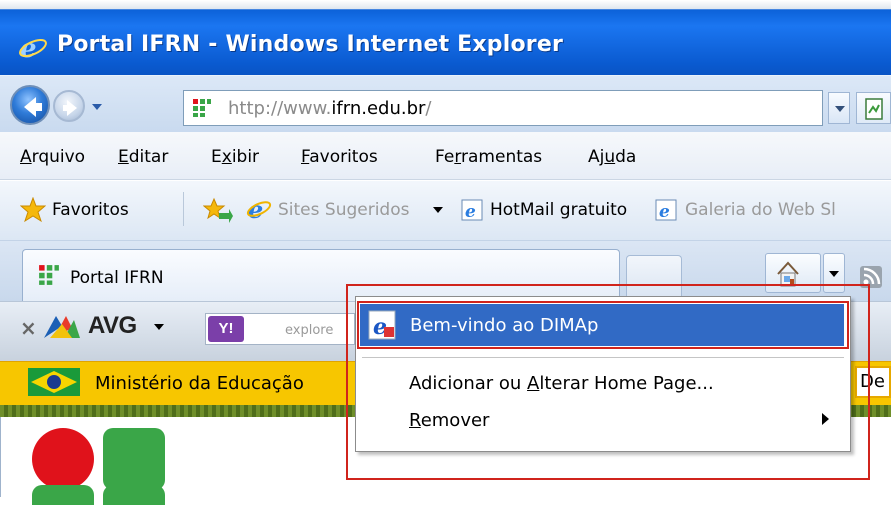 This screenshot has width=891, height=505. I want to click on menu-editar: Editar, so click(143, 157).